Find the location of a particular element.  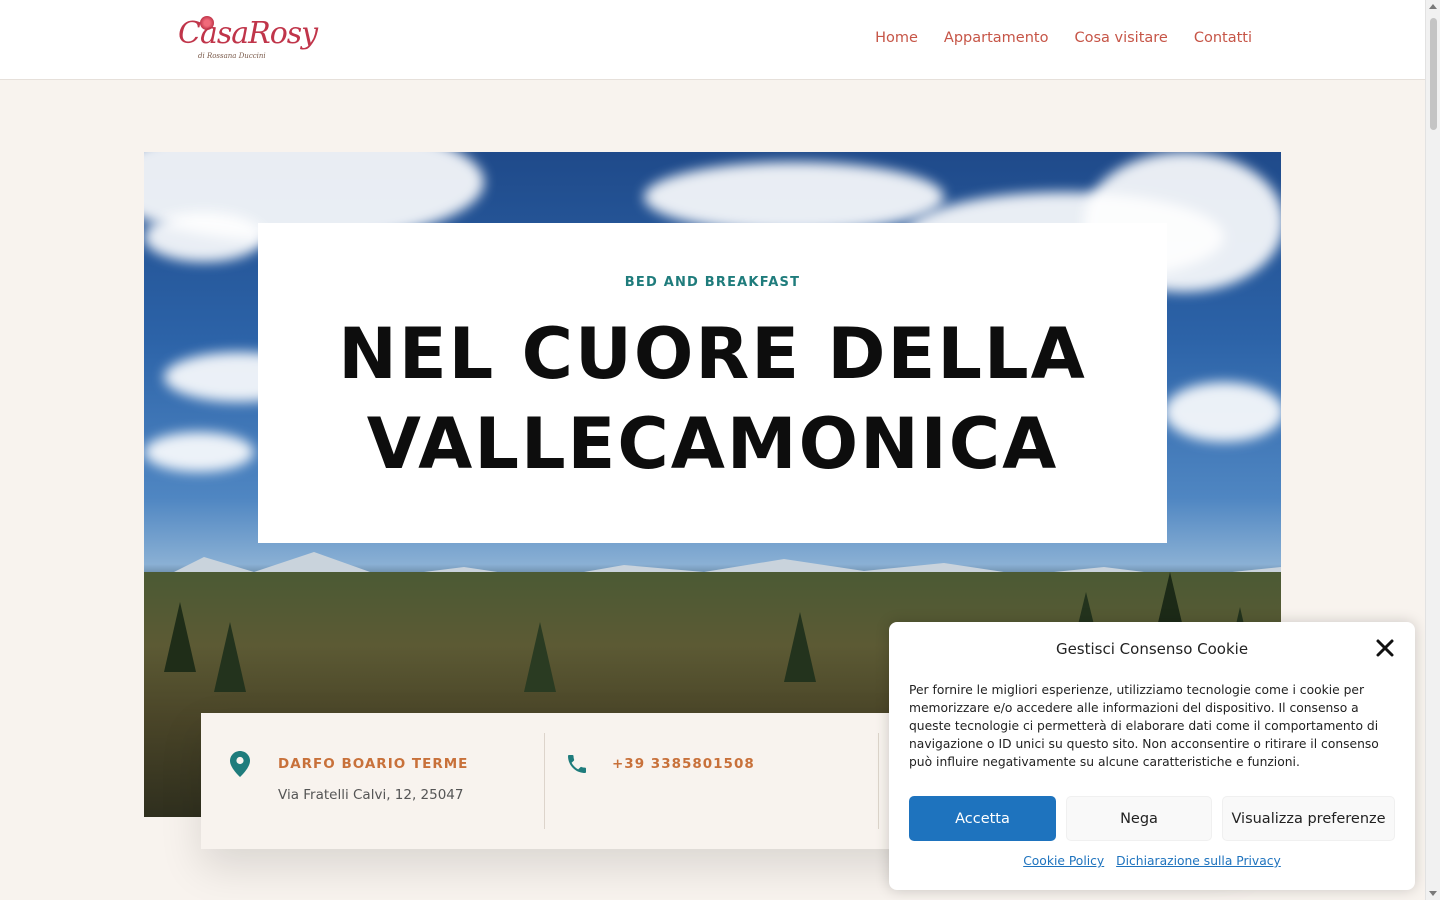

scroll-down-arrow-icon is located at coordinates (1433, 893).